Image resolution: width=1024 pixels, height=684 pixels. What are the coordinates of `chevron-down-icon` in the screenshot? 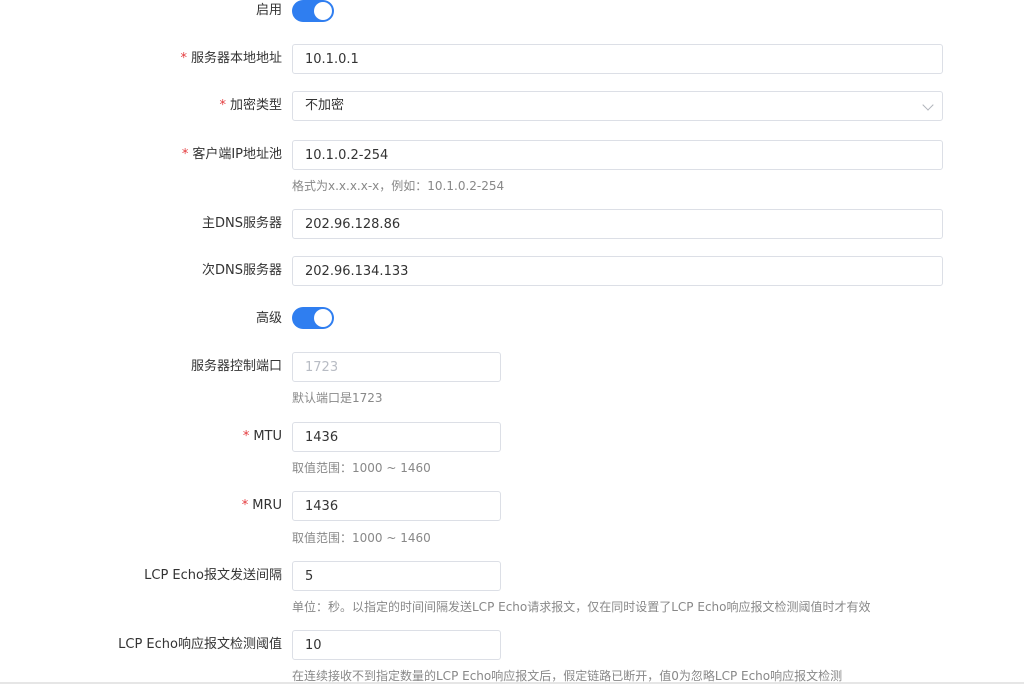 It's located at (928, 105).